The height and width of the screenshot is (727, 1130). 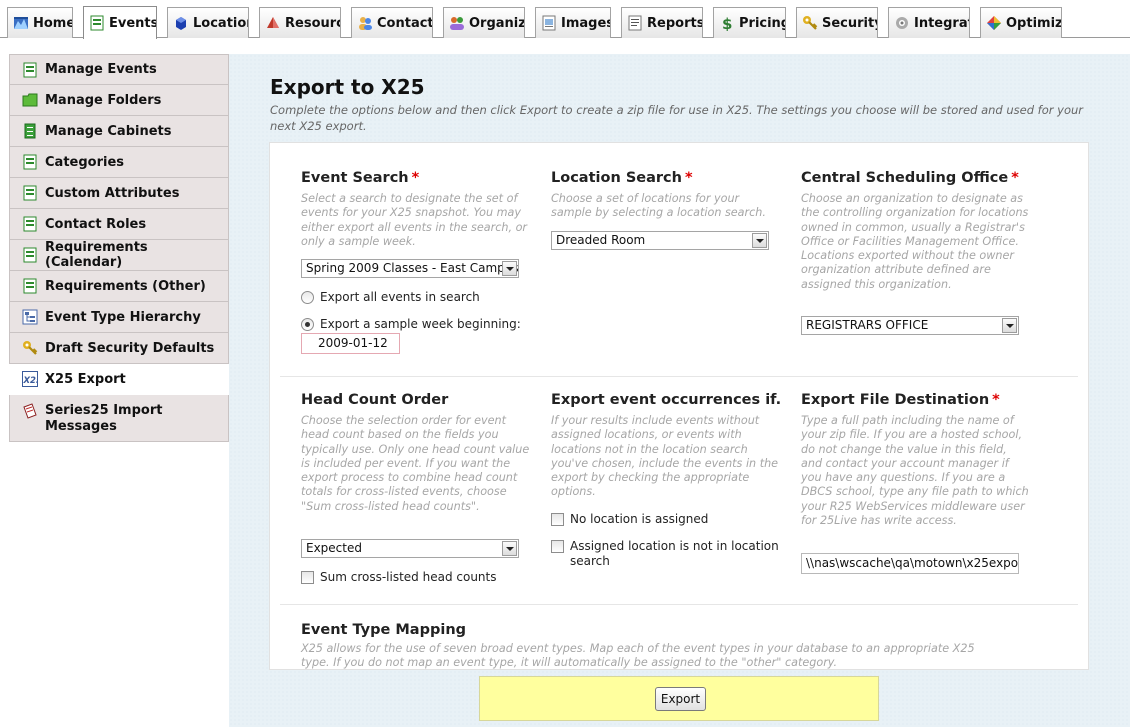 I want to click on destination-title: Export File Destination *, so click(x=900, y=400).